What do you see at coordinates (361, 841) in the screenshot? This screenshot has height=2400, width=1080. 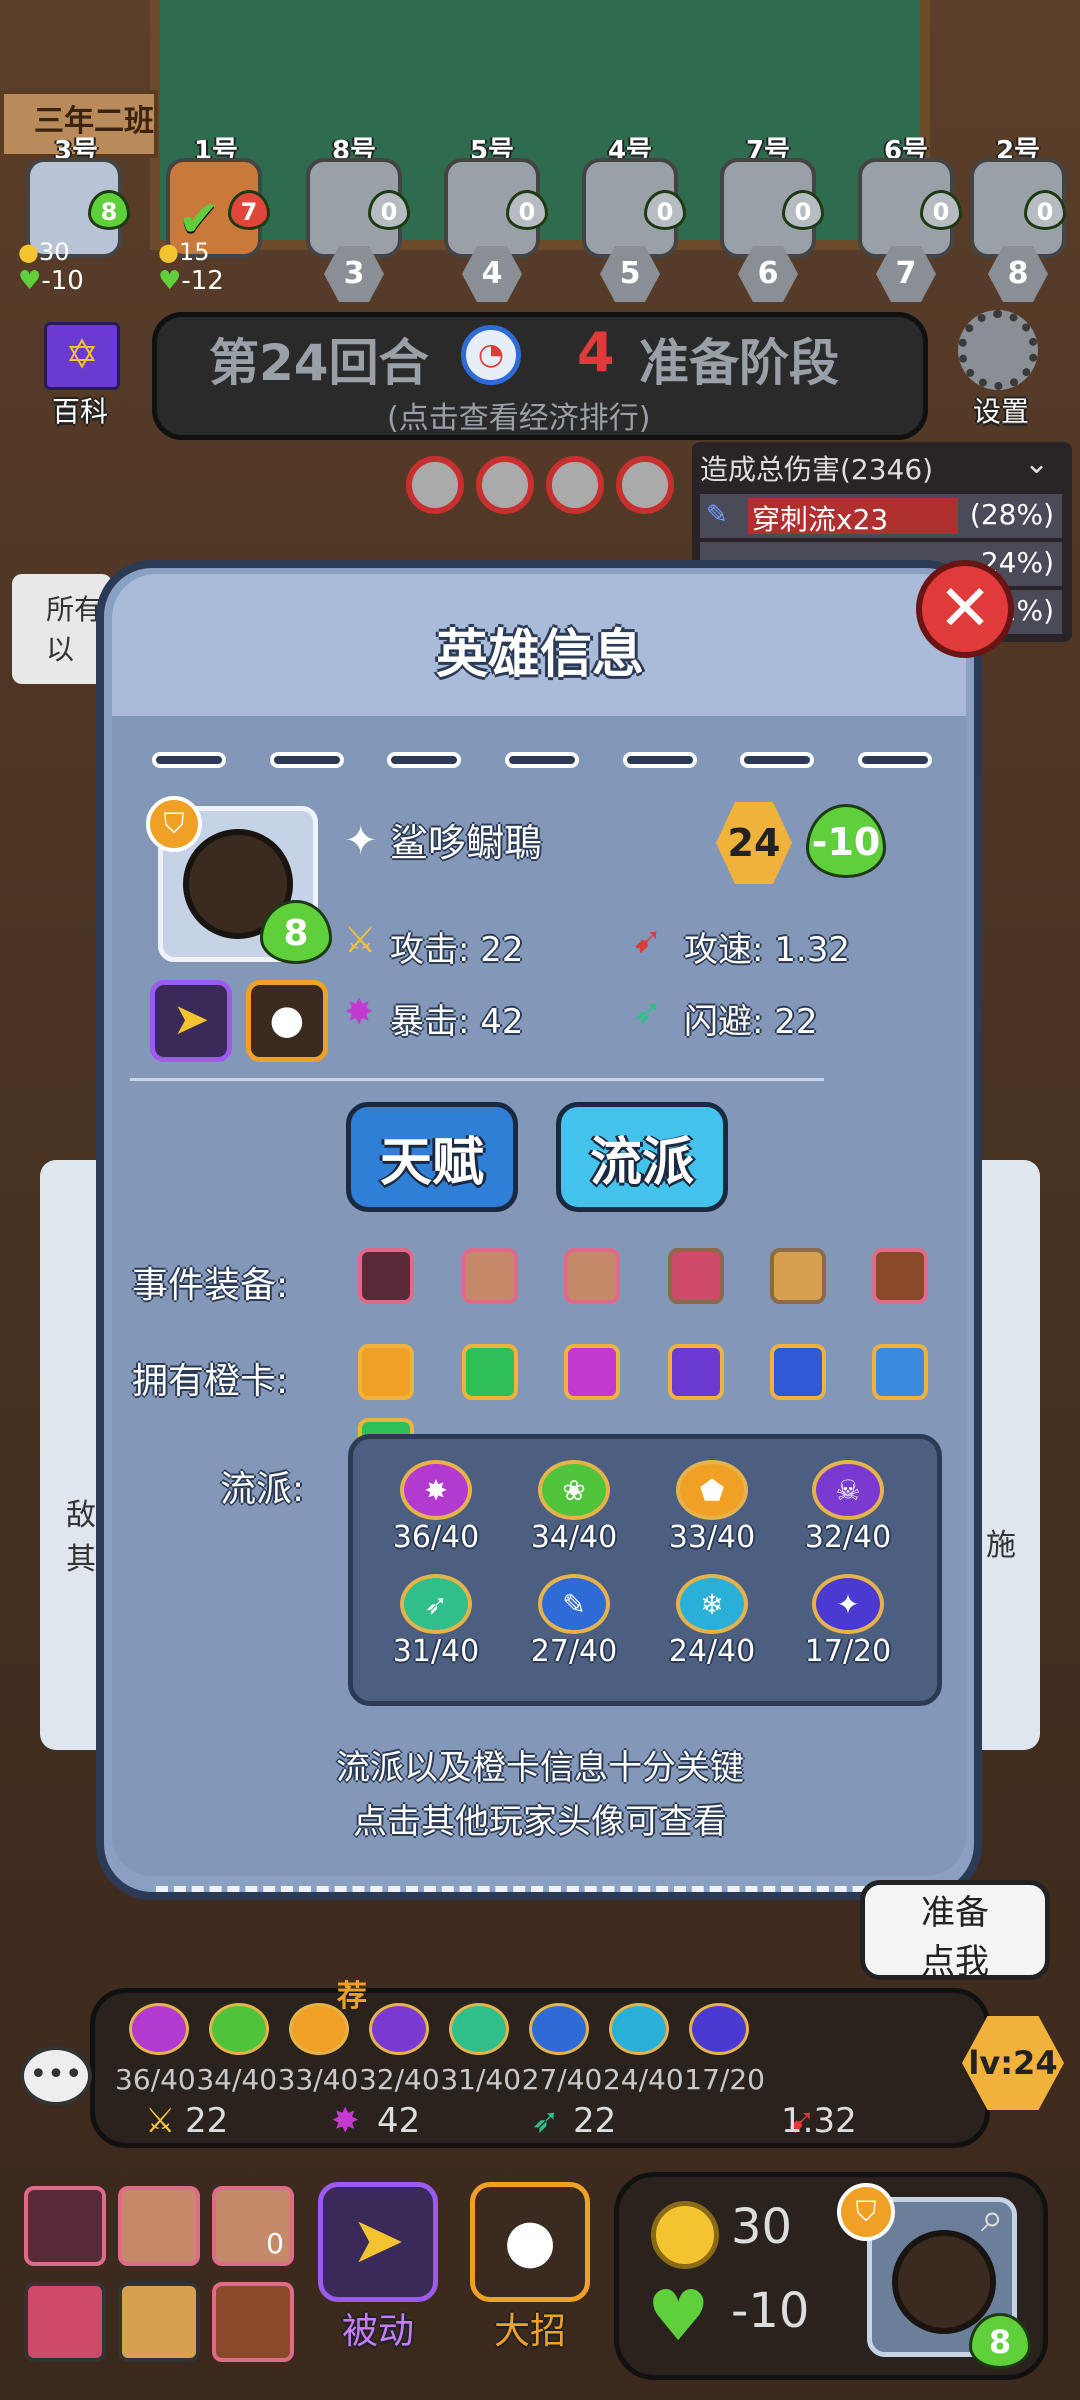 I see `sparkle-icon: ✦` at bounding box center [361, 841].